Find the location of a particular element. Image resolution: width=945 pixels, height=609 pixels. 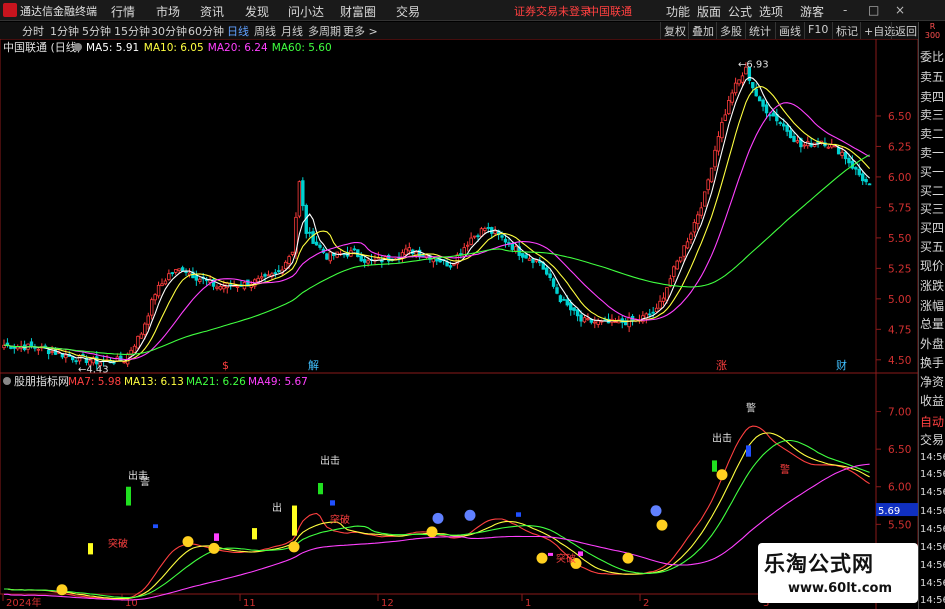

side-item: 买二 is located at coordinates (932, 190).